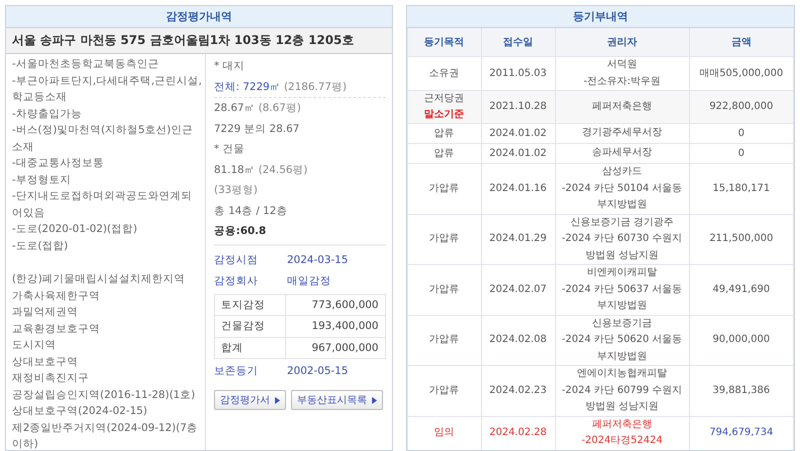 The width and height of the screenshot is (800, 451). I want to click on table-cell: 송파세무서장, so click(622, 154).